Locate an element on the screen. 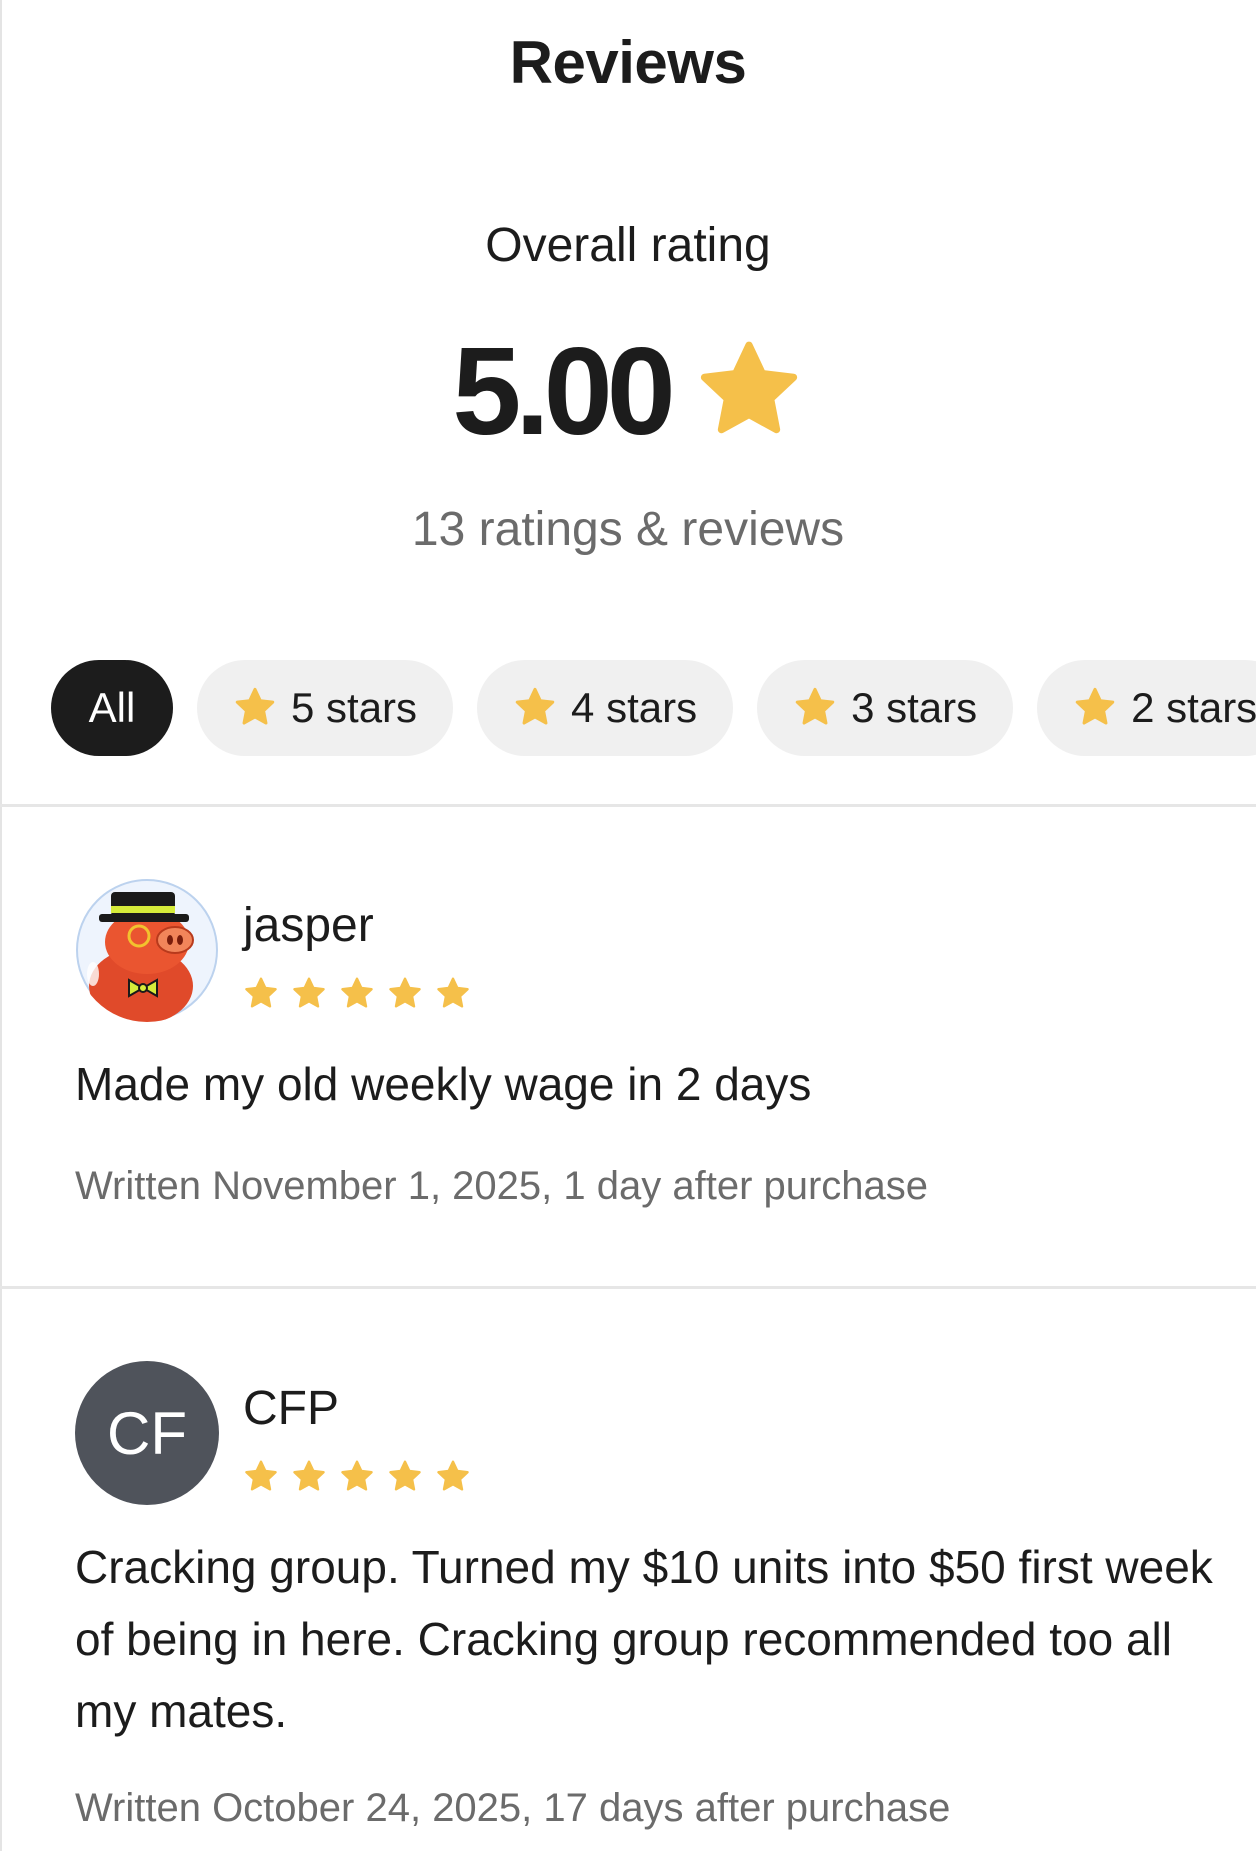 The image size is (1256, 1851). filter-chip-5-stars: 5 stars is located at coordinates (325, 708).